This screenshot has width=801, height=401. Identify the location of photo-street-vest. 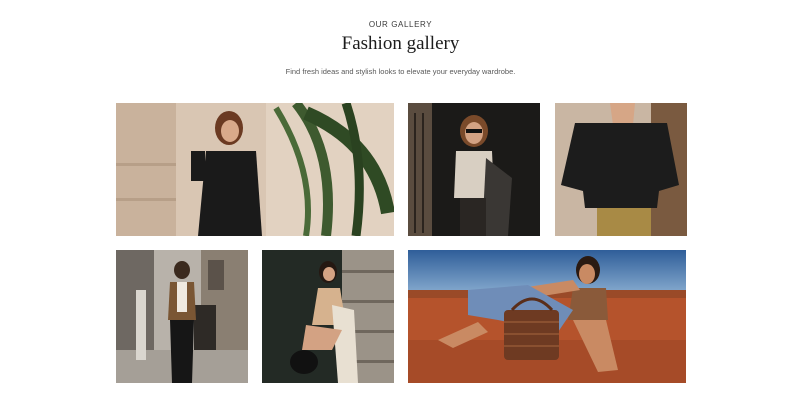
(182, 316).